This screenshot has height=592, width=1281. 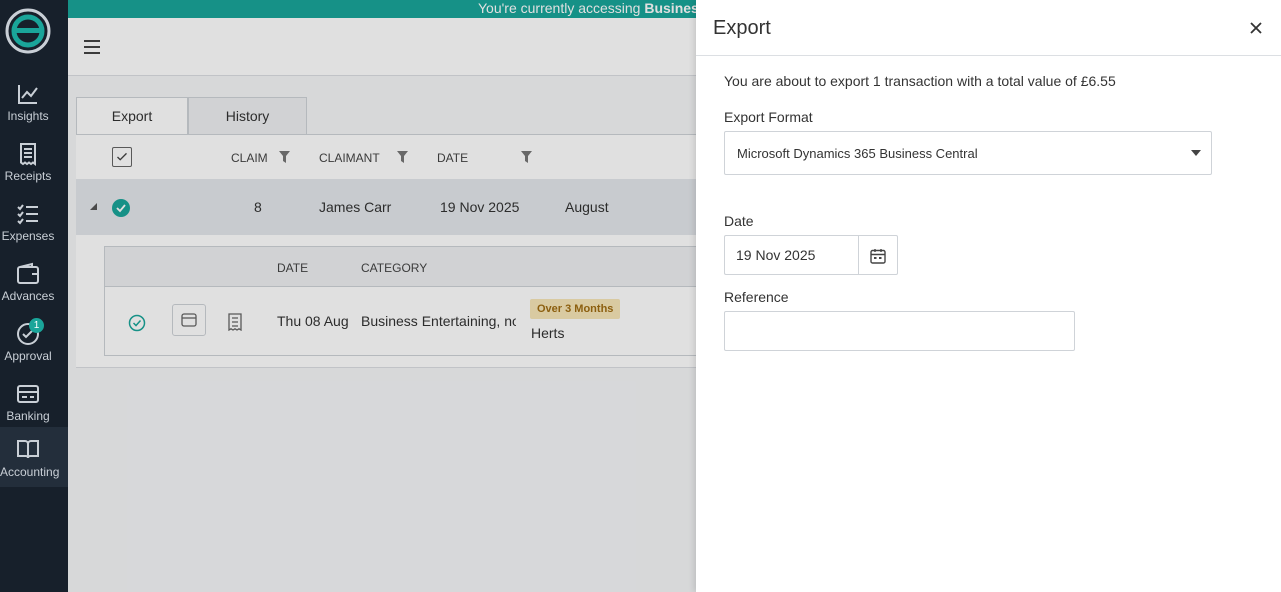 I want to click on nav-label: Receipts, so click(x=28, y=176).